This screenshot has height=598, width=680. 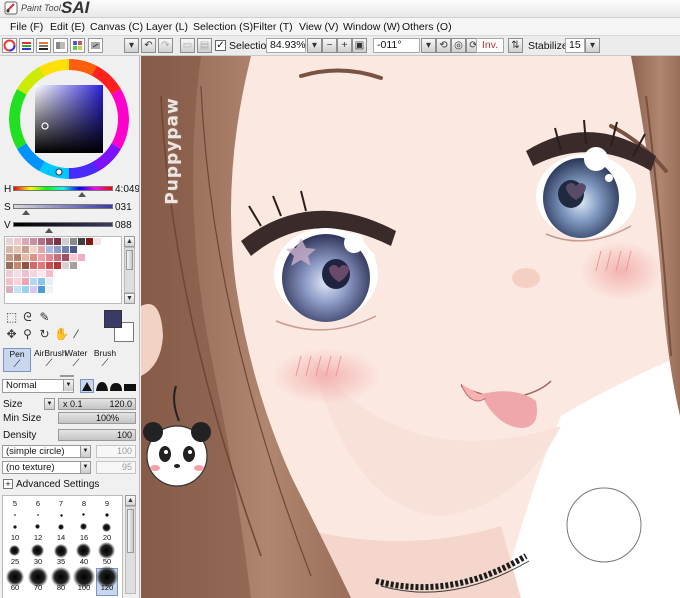 What do you see at coordinates (61, 581) in the screenshot?
I see `brush-size-80: 80` at bounding box center [61, 581].